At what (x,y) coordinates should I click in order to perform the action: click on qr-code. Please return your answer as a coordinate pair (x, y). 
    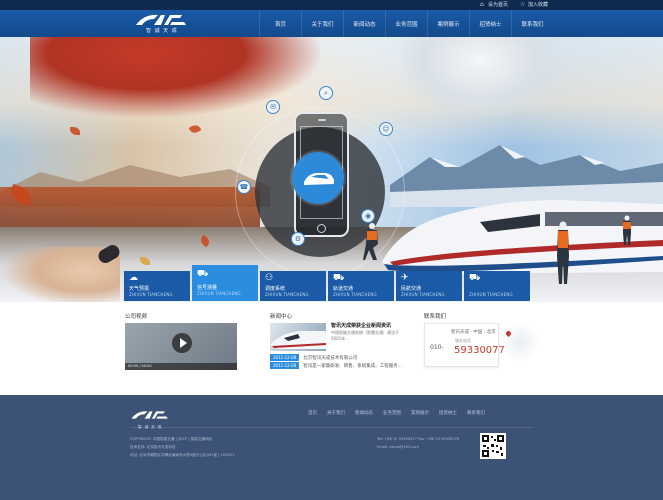
    Looking at the image, I should click on (493, 446).